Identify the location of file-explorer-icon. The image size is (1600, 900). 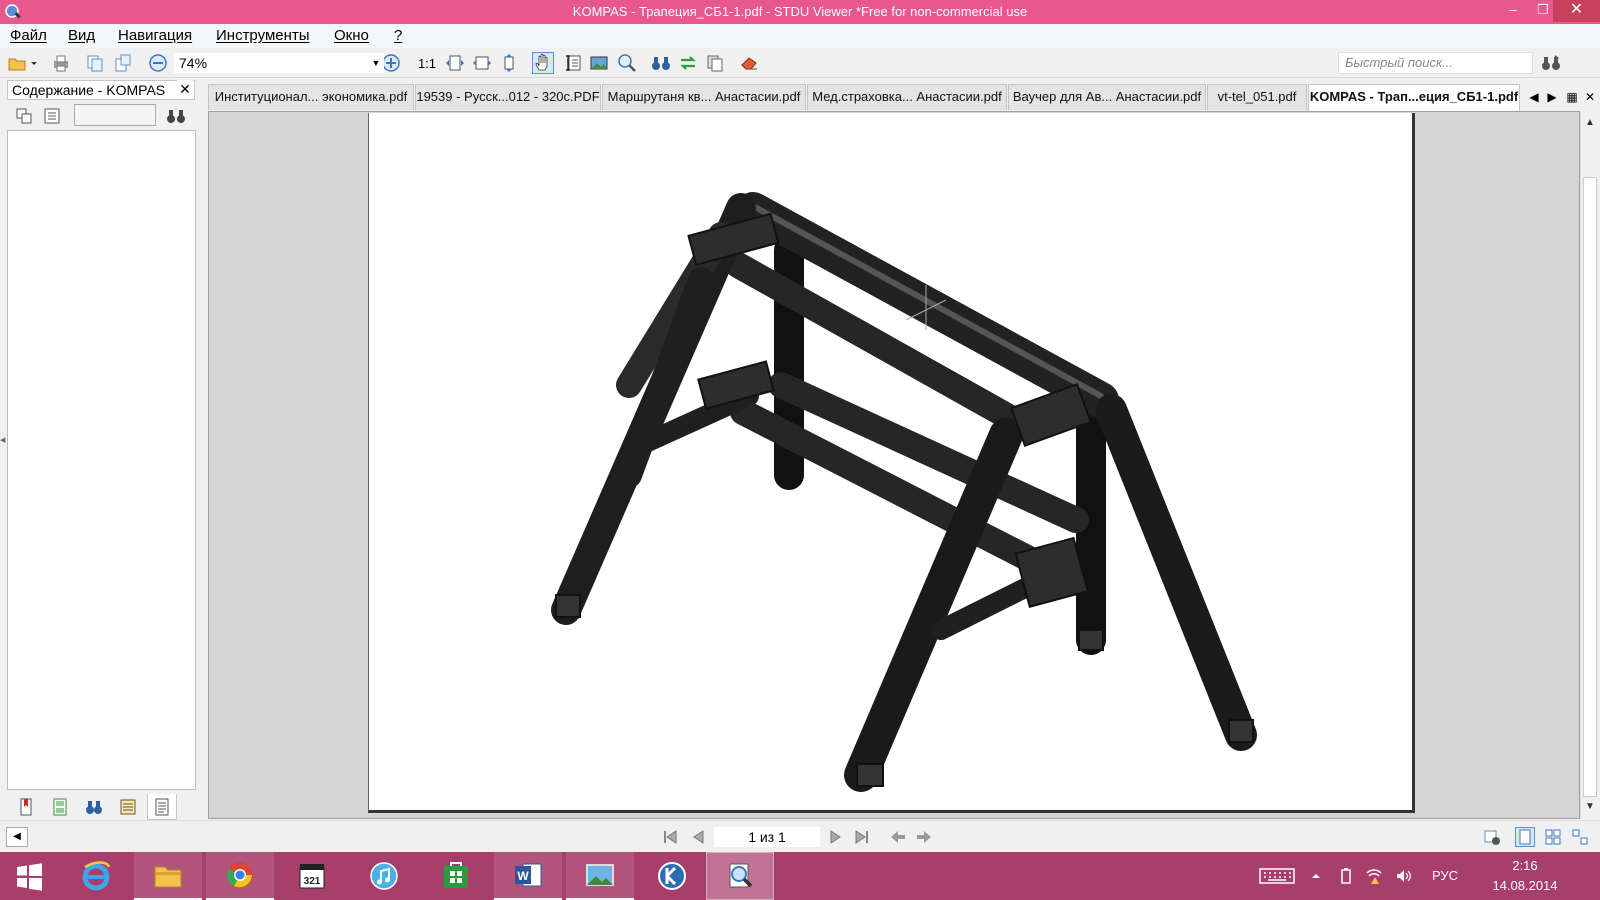
(168, 876).